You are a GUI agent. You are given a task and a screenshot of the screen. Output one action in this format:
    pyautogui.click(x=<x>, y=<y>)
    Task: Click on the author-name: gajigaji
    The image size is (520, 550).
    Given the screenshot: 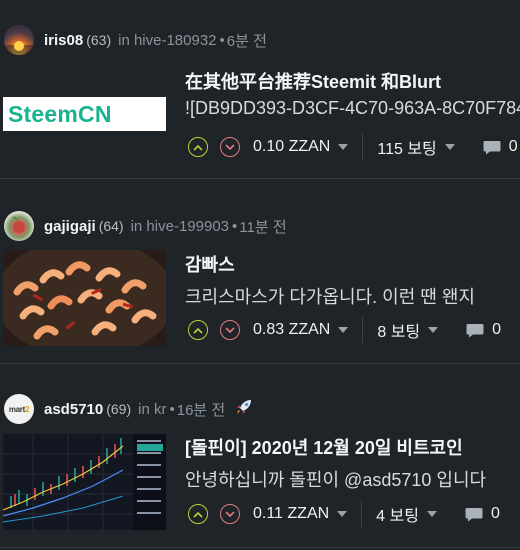 What is the action you would take?
    pyautogui.click(x=70, y=226)
    